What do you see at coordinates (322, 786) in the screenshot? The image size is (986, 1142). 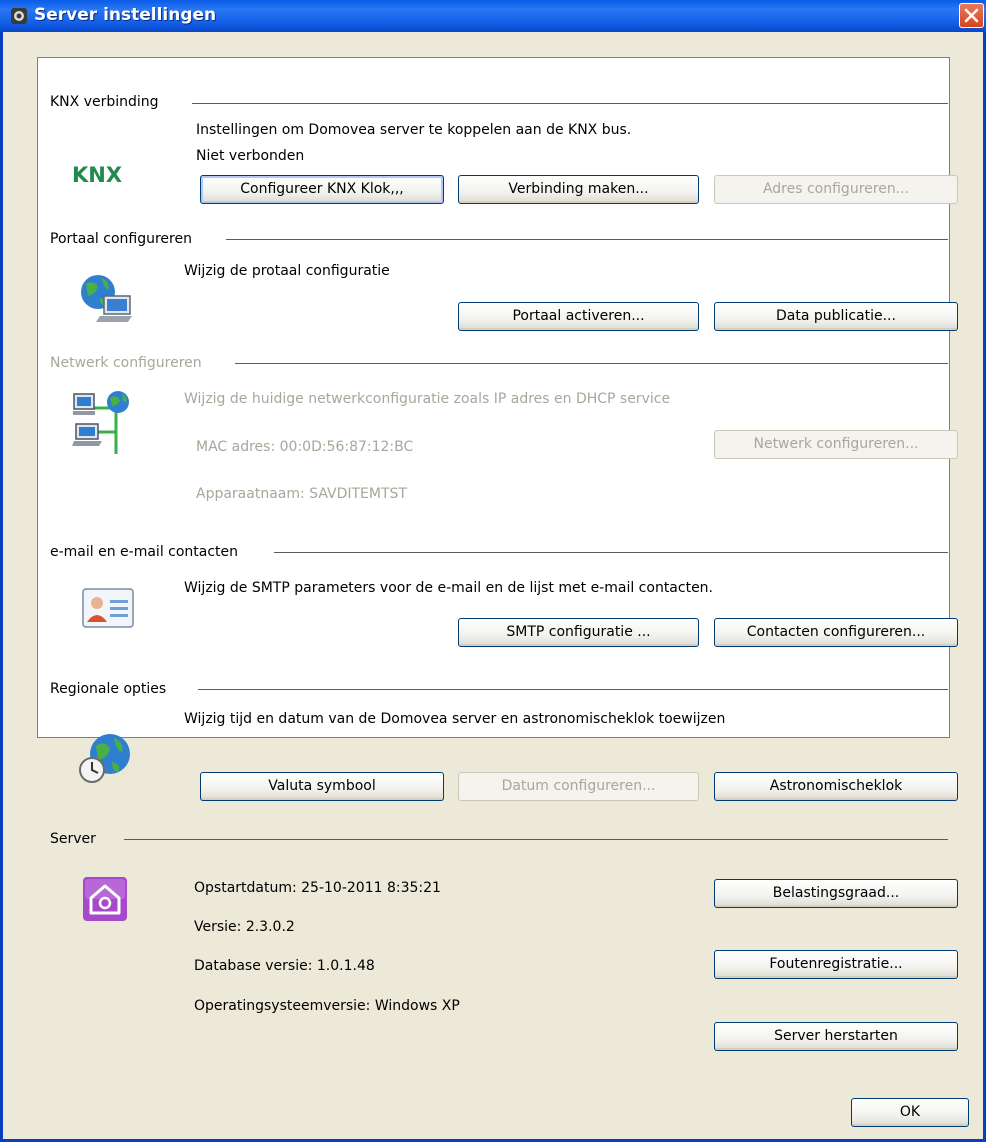 I see `currency-symbol-button: Valuta symbool` at bounding box center [322, 786].